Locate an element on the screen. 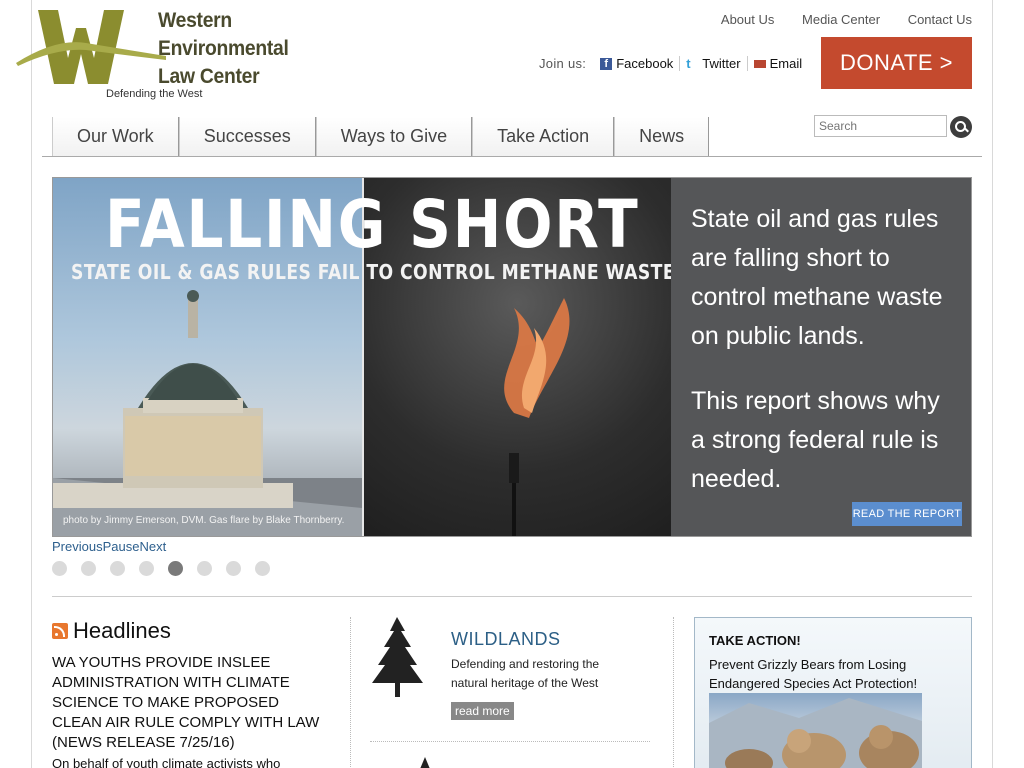 The image size is (1024, 768). slider-controls: PreviousPauseNext is located at coordinates (109, 546).